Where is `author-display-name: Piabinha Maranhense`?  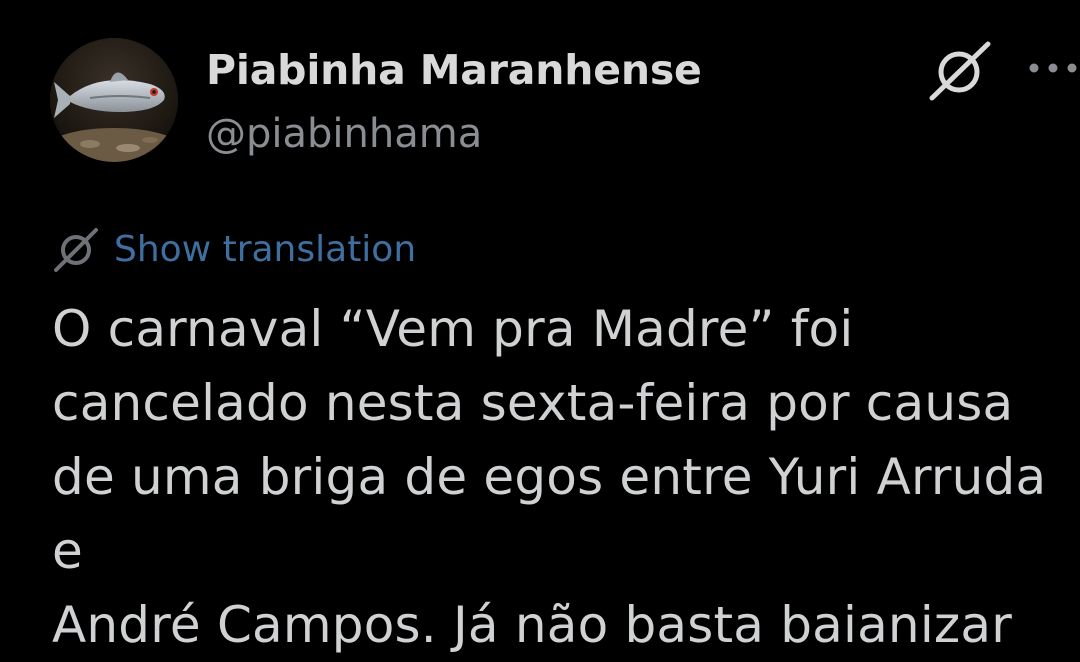 author-display-name: Piabinha Maranhense is located at coordinates (454, 70).